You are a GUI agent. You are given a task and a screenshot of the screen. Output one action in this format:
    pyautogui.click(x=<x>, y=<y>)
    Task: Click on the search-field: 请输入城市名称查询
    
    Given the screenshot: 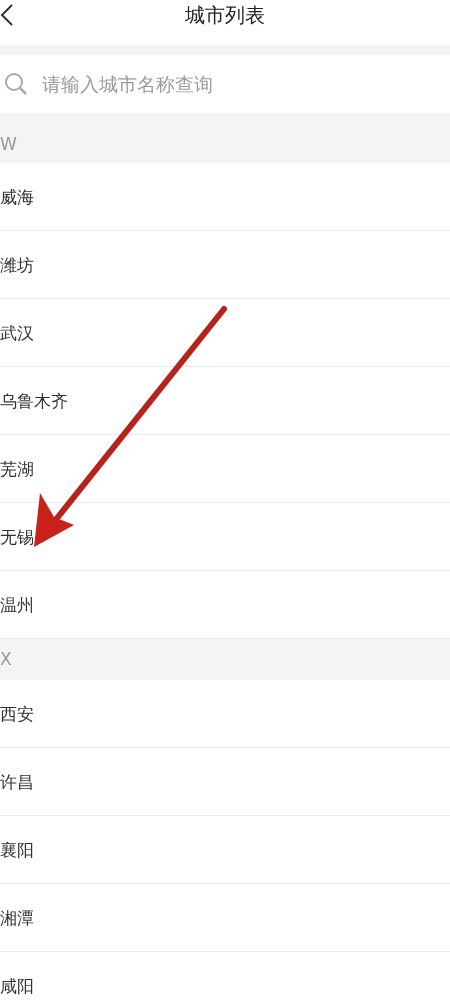 What is the action you would take?
    pyautogui.click(x=232, y=84)
    